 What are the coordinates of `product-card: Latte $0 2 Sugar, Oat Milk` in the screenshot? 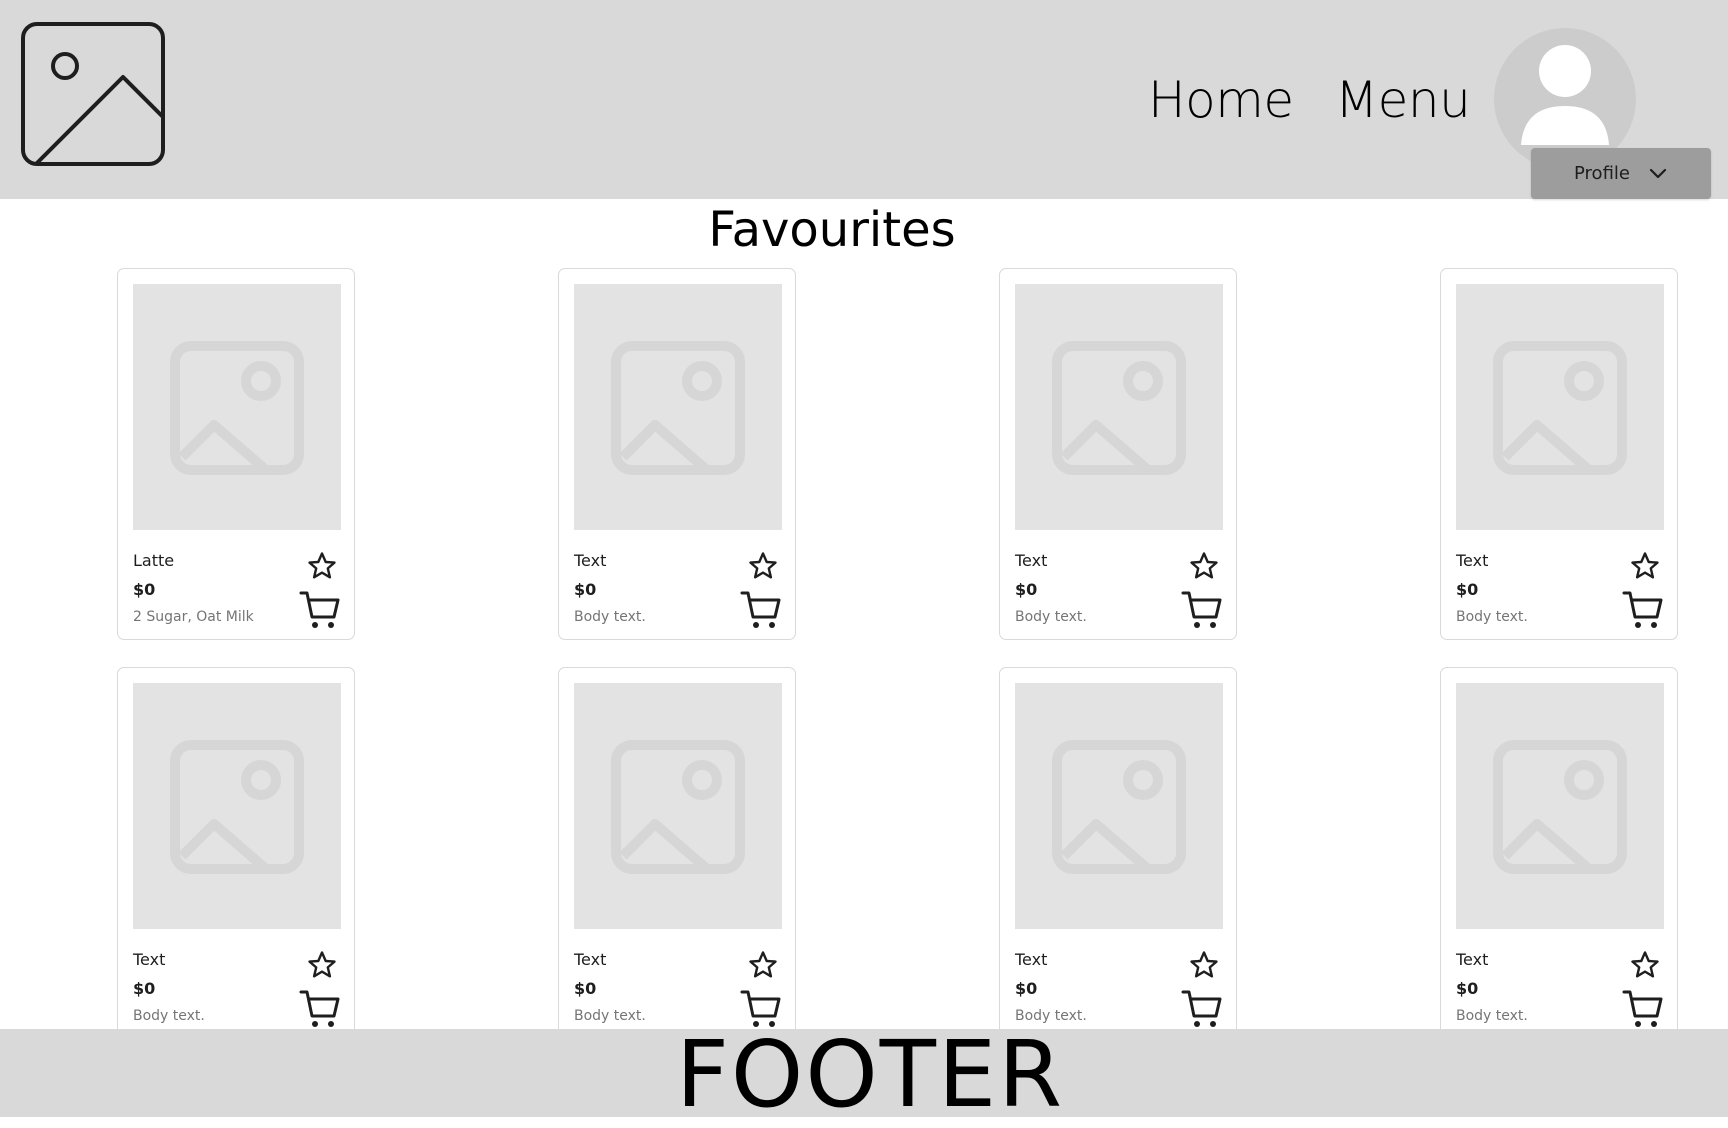 It's located at (236, 454).